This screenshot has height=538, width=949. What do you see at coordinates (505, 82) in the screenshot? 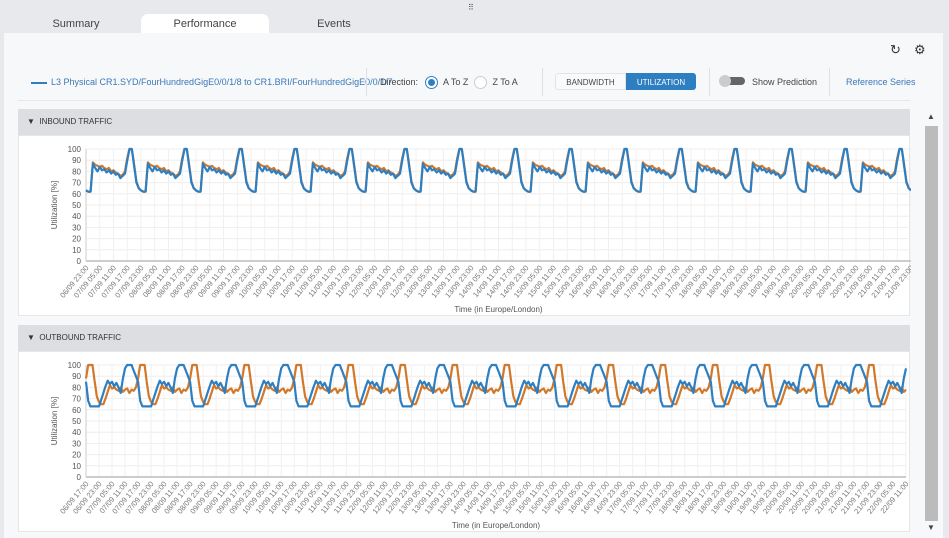
I see `z-to-a-label: Z To A` at bounding box center [505, 82].